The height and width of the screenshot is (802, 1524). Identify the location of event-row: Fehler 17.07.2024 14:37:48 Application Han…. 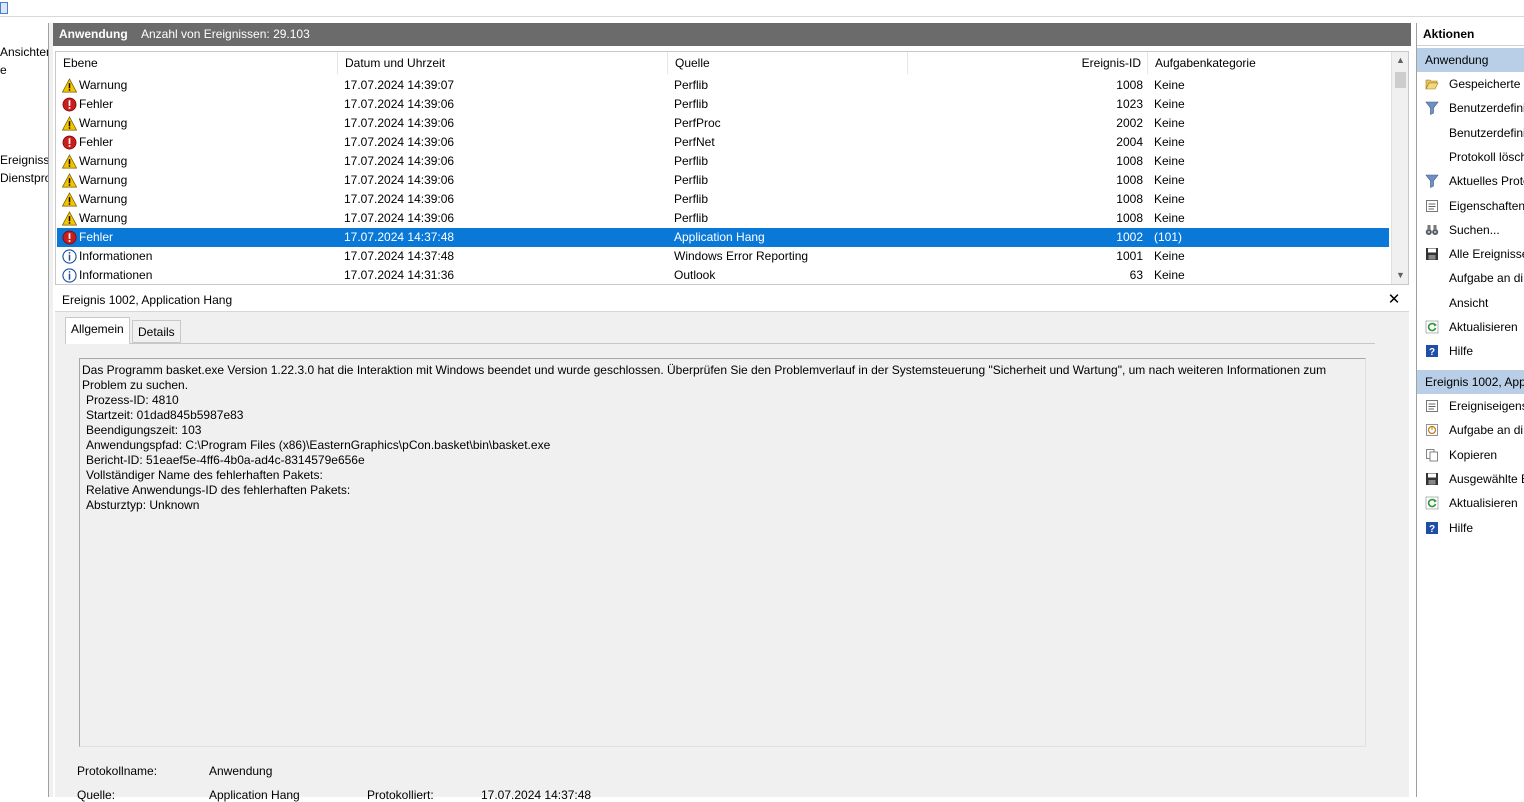
(723, 237).